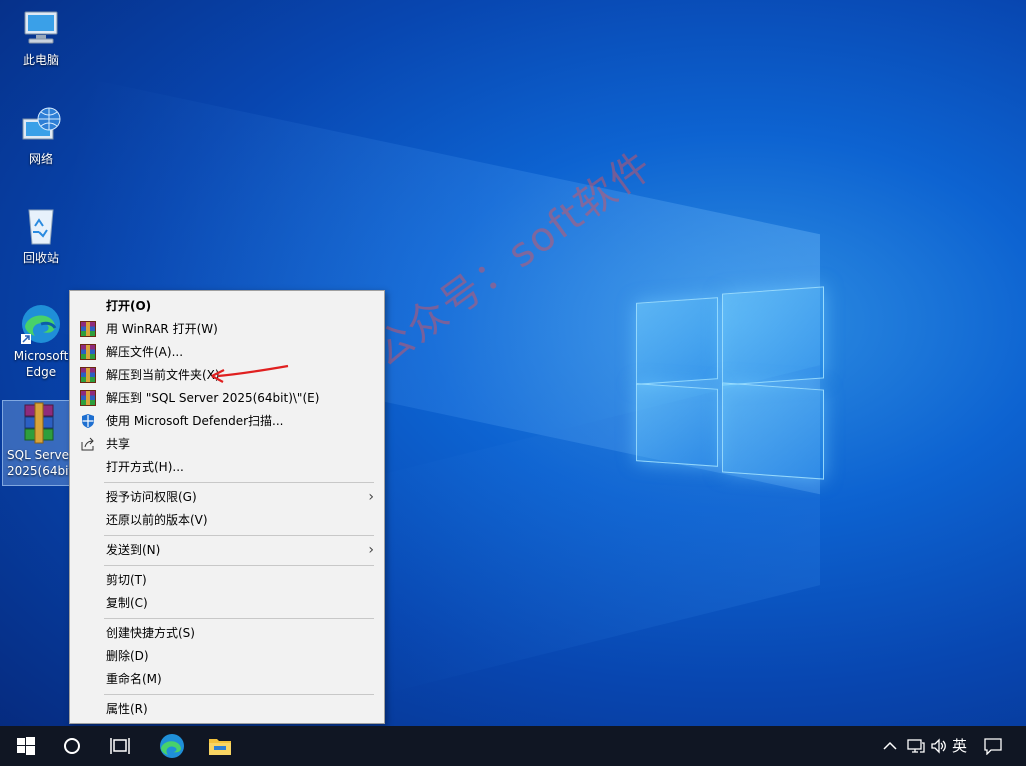 This screenshot has width=1026, height=766. Describe the element at coordinates (134, 679) in the screenshot. I see `menu-item-label: 重命名(M)` at that location.